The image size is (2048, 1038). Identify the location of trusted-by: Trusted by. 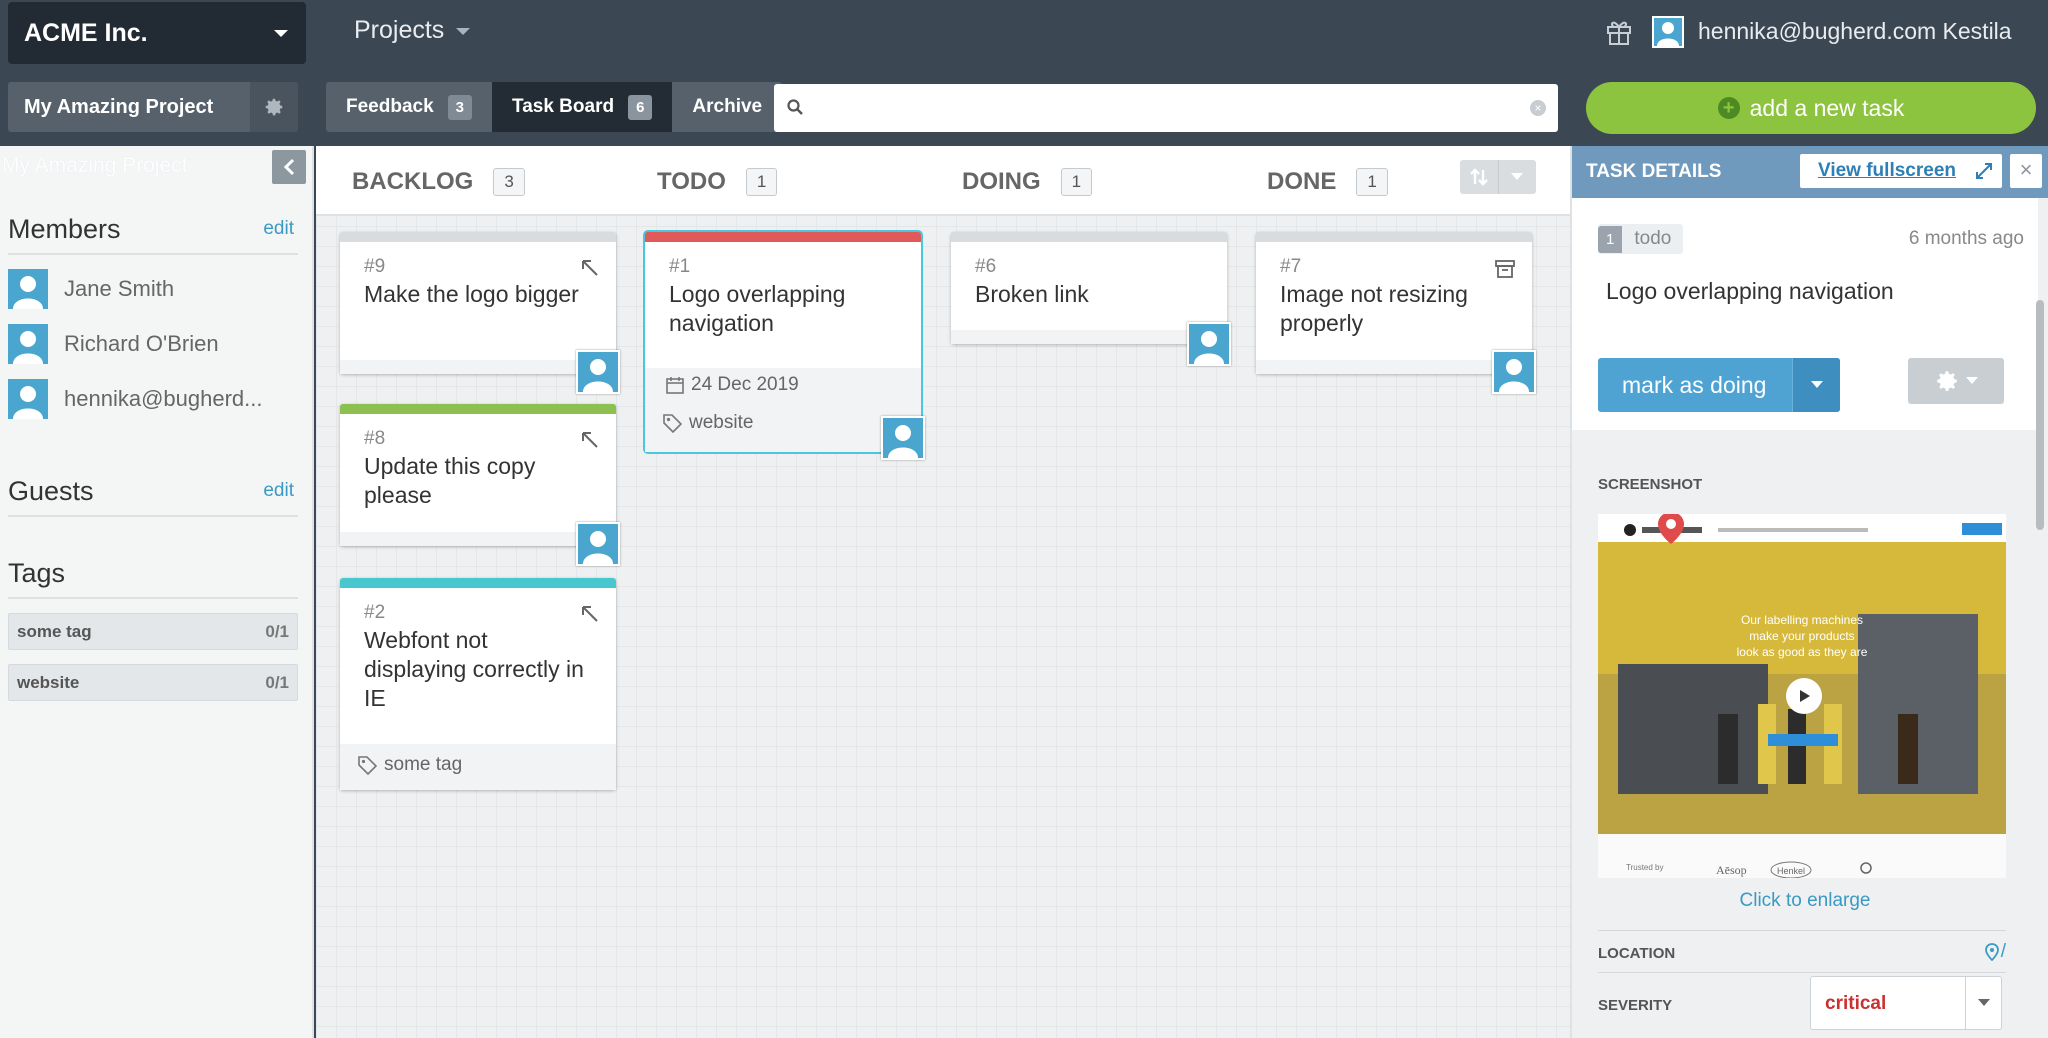
(1645, 867).